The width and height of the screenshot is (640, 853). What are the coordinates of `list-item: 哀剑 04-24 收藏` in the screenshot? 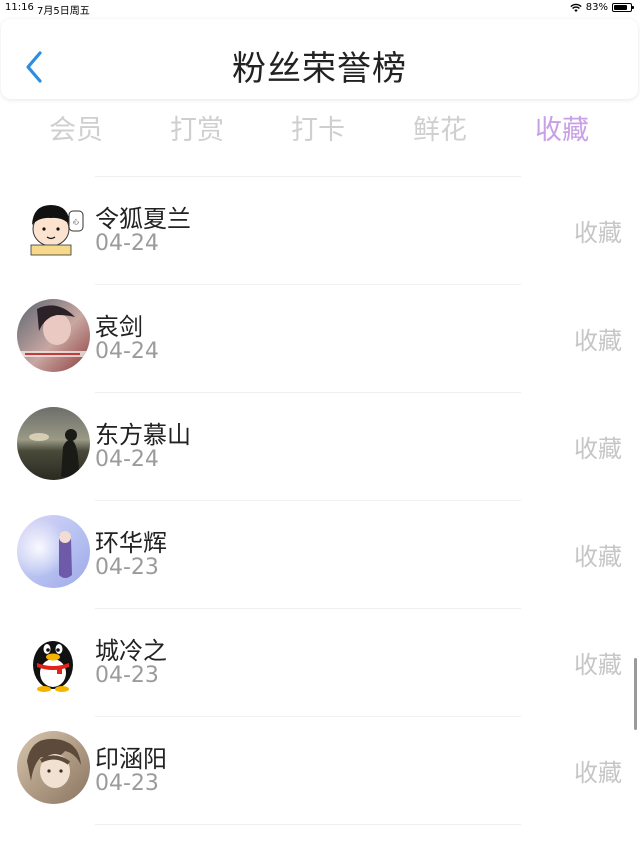 It's located at (320, 339).